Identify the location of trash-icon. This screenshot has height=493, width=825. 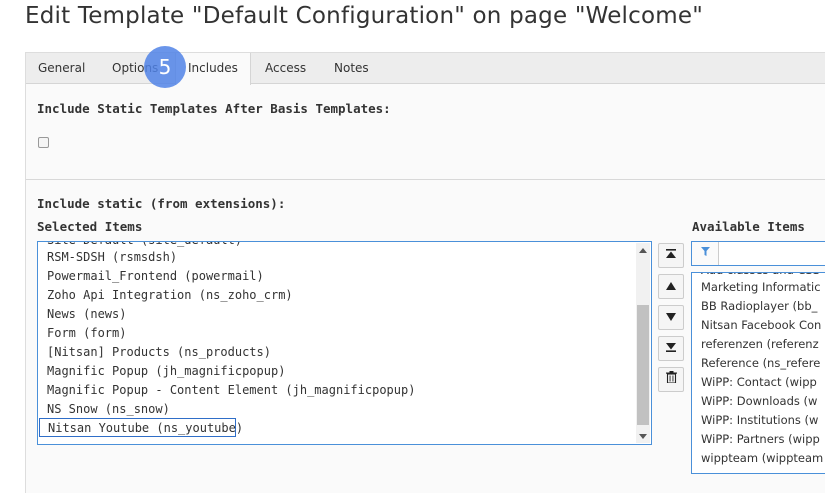
(671, 377).